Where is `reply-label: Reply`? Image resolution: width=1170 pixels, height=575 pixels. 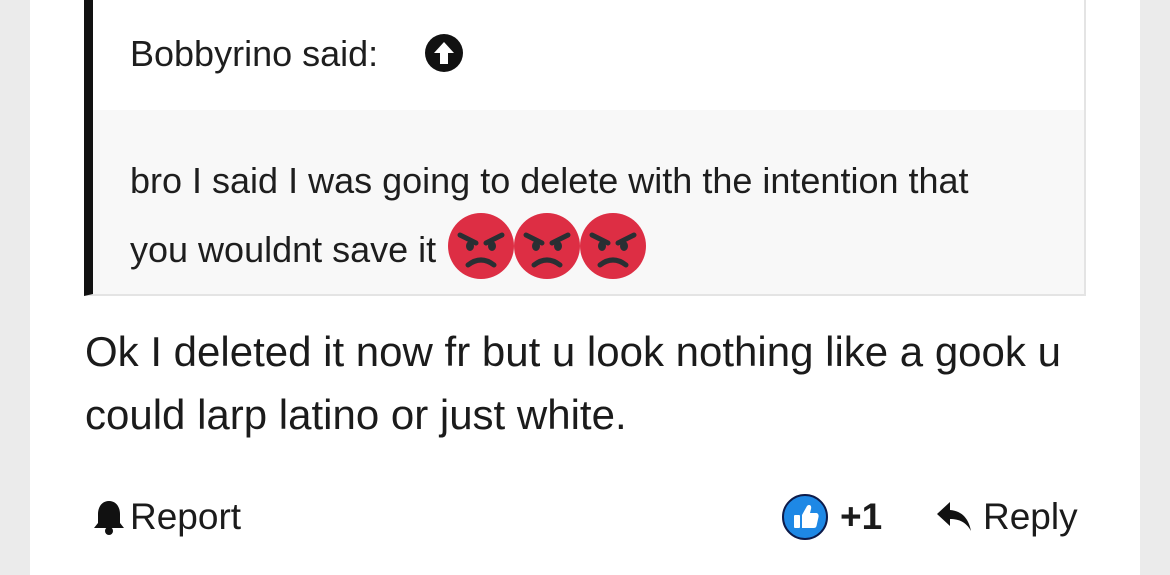 reply-label: Reply is located at coordinates (1030, 516).